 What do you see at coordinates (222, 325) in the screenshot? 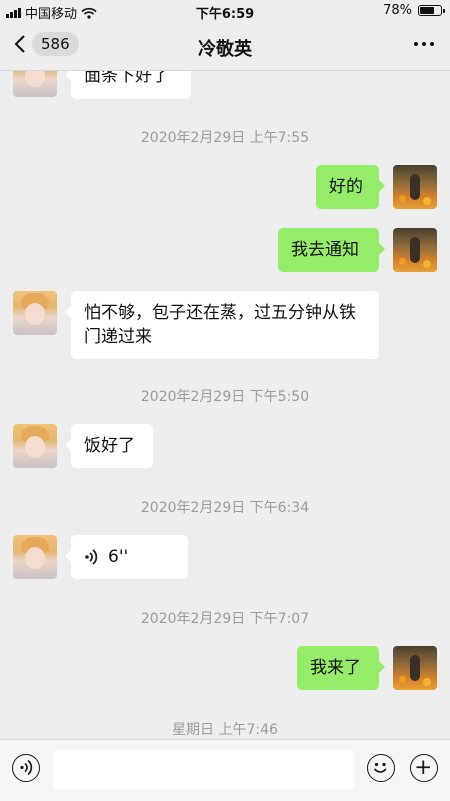
I see `message-bubble-incoming: 怕不够，包子还在蒸，过五分钟从铁门递过来` at bounding box center [222, 325].